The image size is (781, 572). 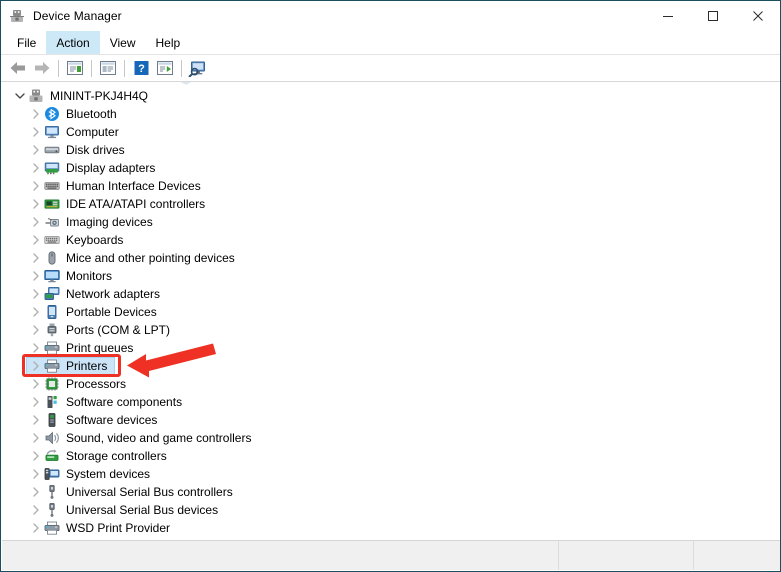 I want to click on tree-item: Universal Serial Bus controllers, so click(x=391, y=492).